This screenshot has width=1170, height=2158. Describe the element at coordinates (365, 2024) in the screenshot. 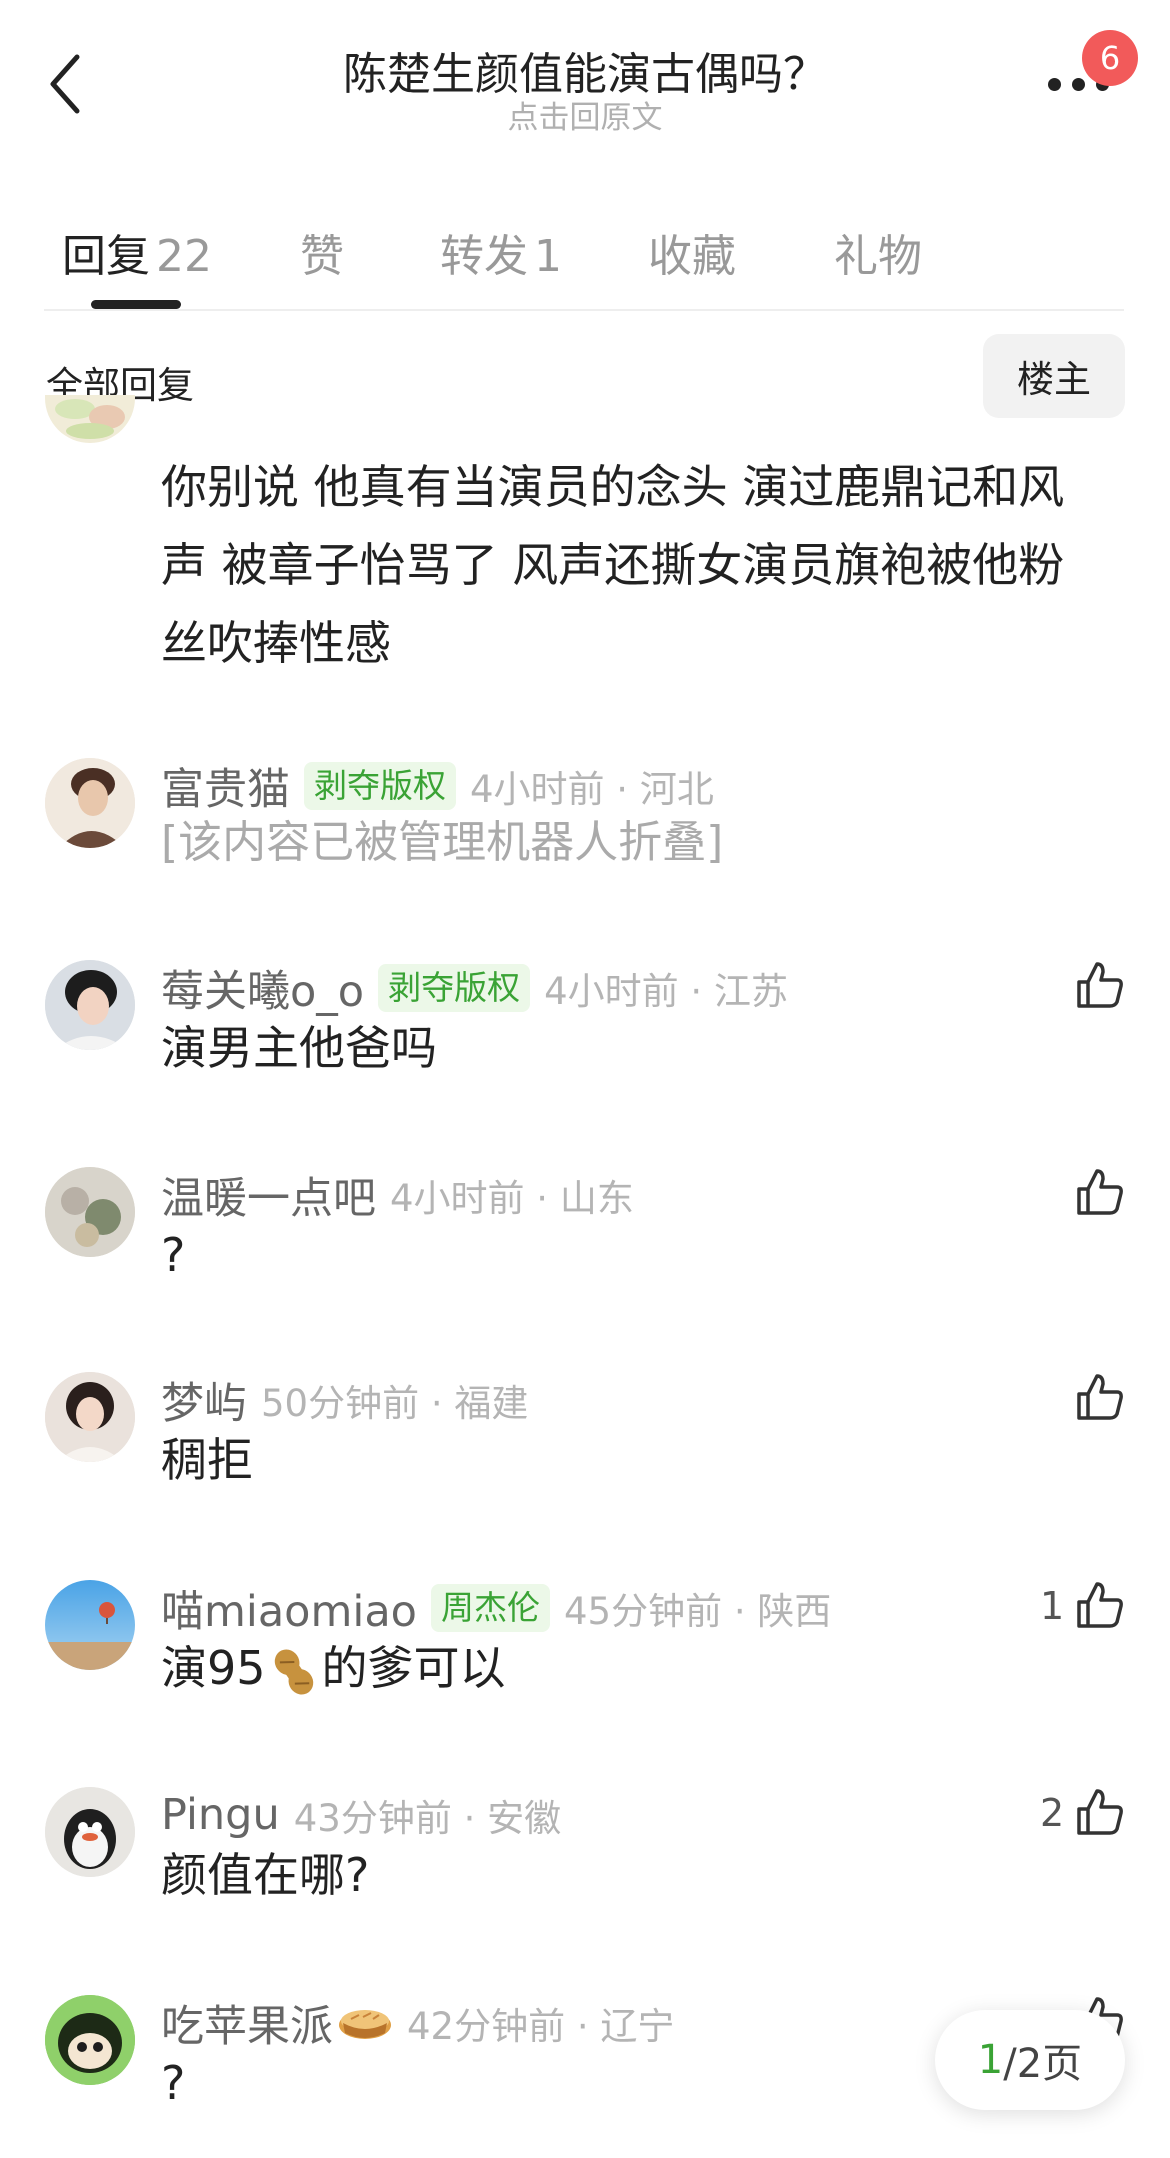

I see `pie-emoji-icon` at that location.